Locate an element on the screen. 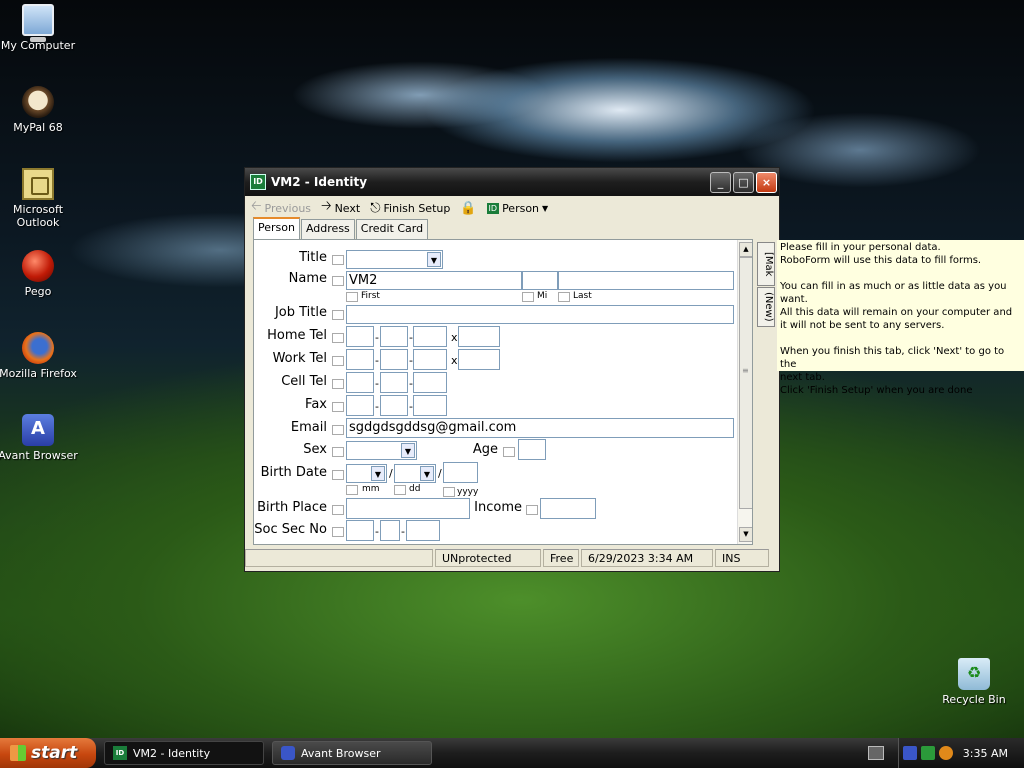 The height and width of the screenshot is (768, 1024). clock: 3:35 AM is located at coordinates (985, 753).